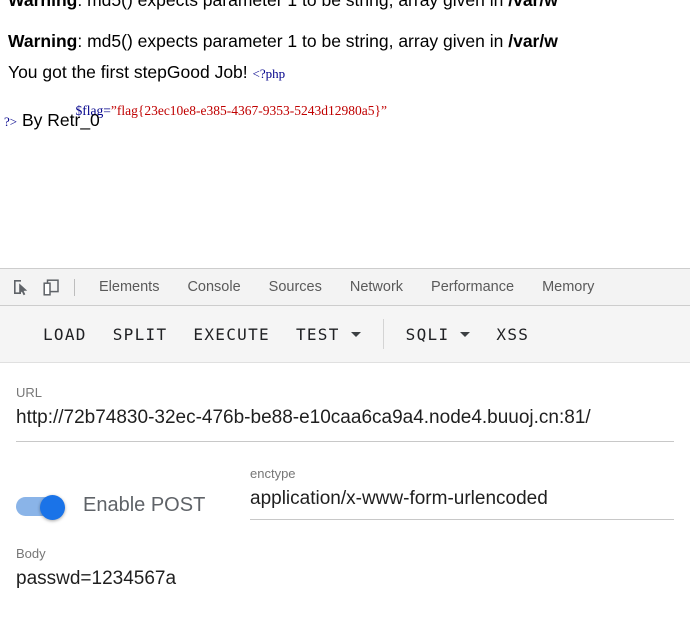 This screenshot has width=690, height=633. I want to click on split-button-label: SPLIT, so click(140, 334).